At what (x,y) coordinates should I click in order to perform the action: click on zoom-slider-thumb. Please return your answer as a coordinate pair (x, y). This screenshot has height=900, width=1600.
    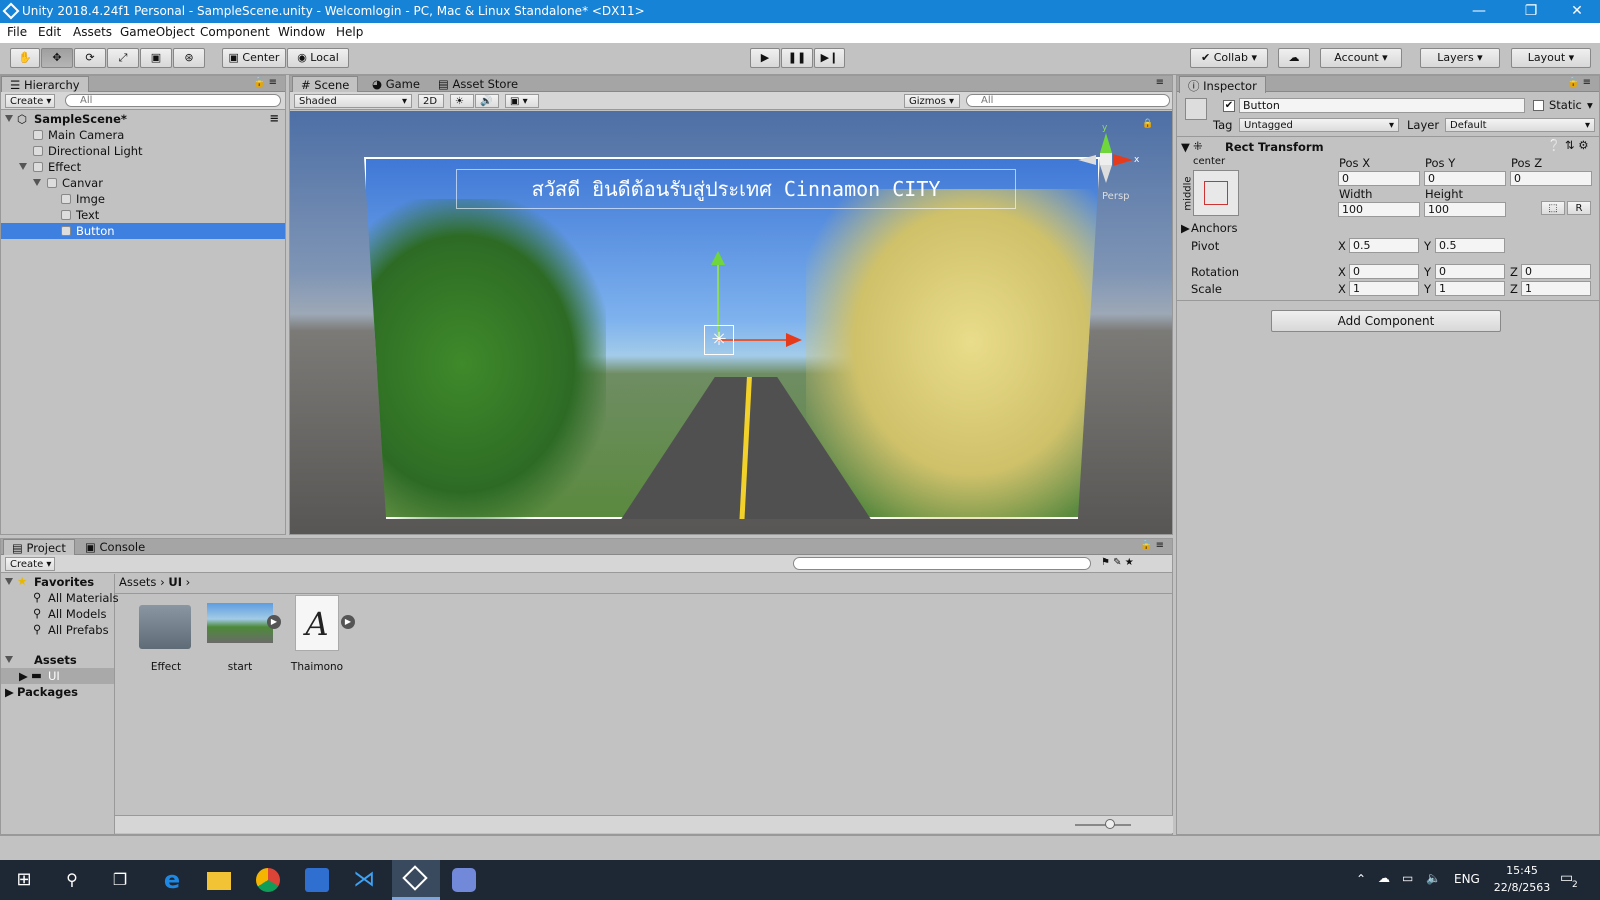
    Looking at the image, I should click on (1110, 824).